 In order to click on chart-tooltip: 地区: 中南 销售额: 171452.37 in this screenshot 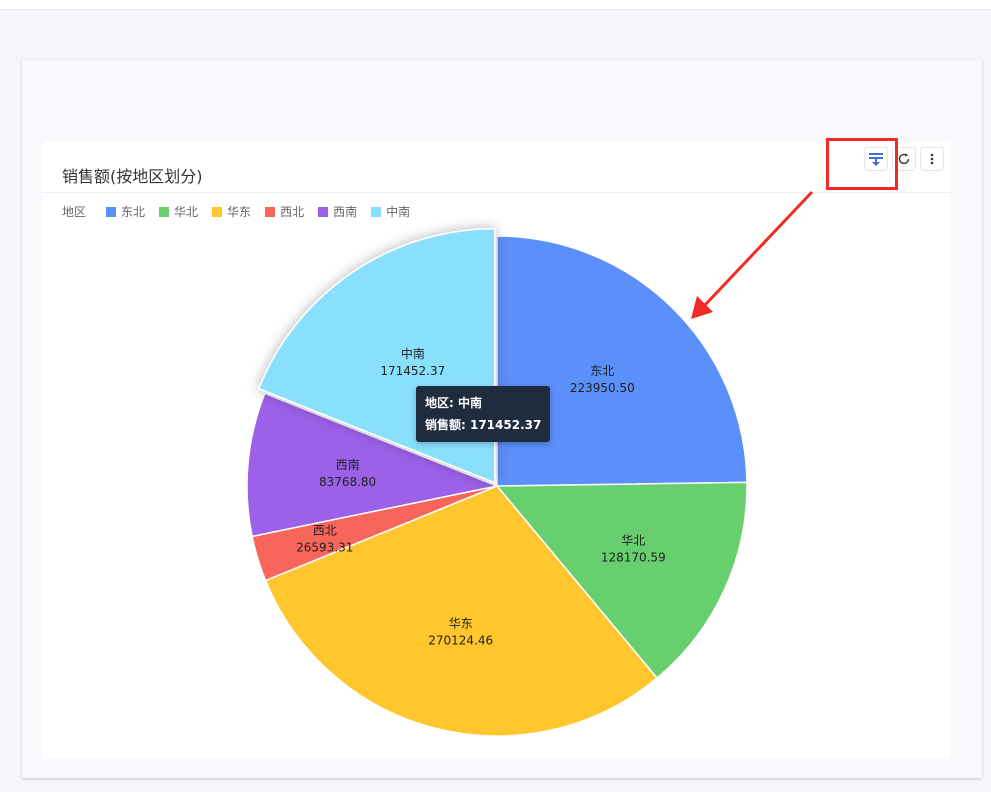, I will do `click(483, 414)`.